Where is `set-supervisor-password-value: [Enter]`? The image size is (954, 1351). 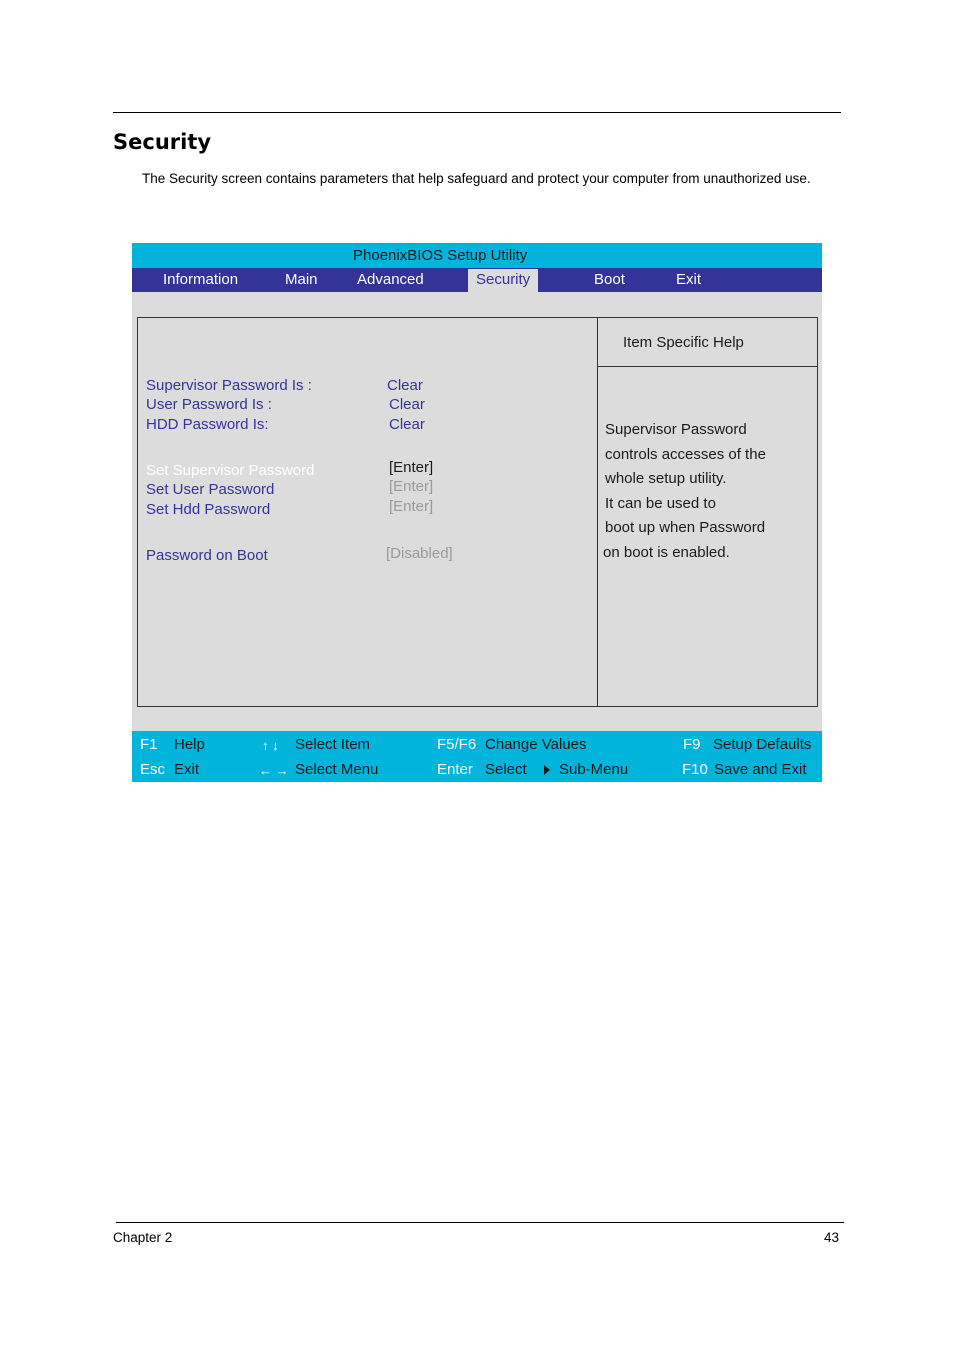 set-supervisor-password-value: [Enter] is located at coordinates (411, 467).